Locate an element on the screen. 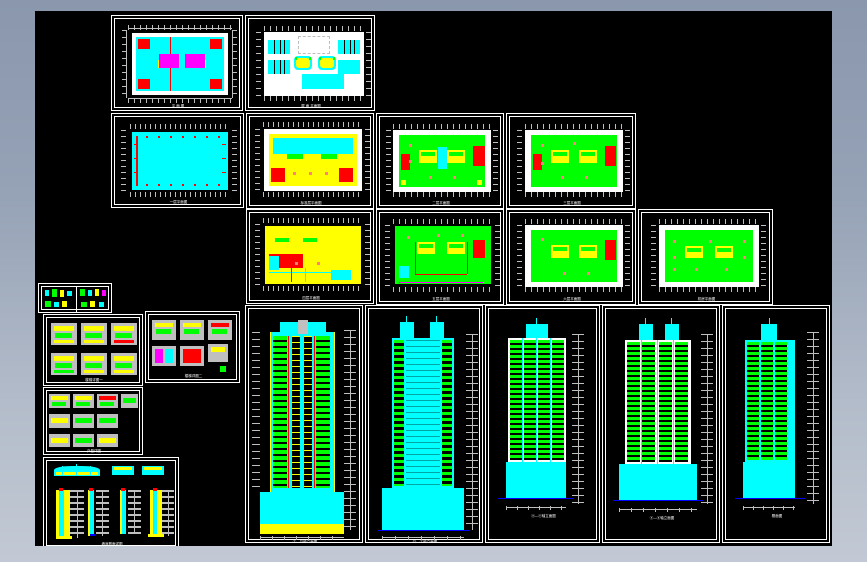  floor-plan-sheet: 机房平面图 is located at coordinates (705, 257).